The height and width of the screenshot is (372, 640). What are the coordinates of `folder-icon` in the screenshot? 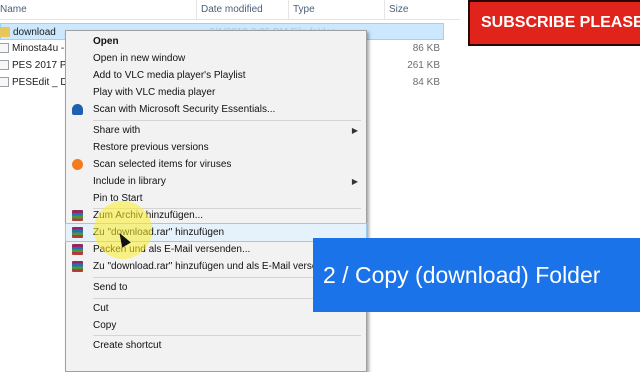 It's located at (5, 32).